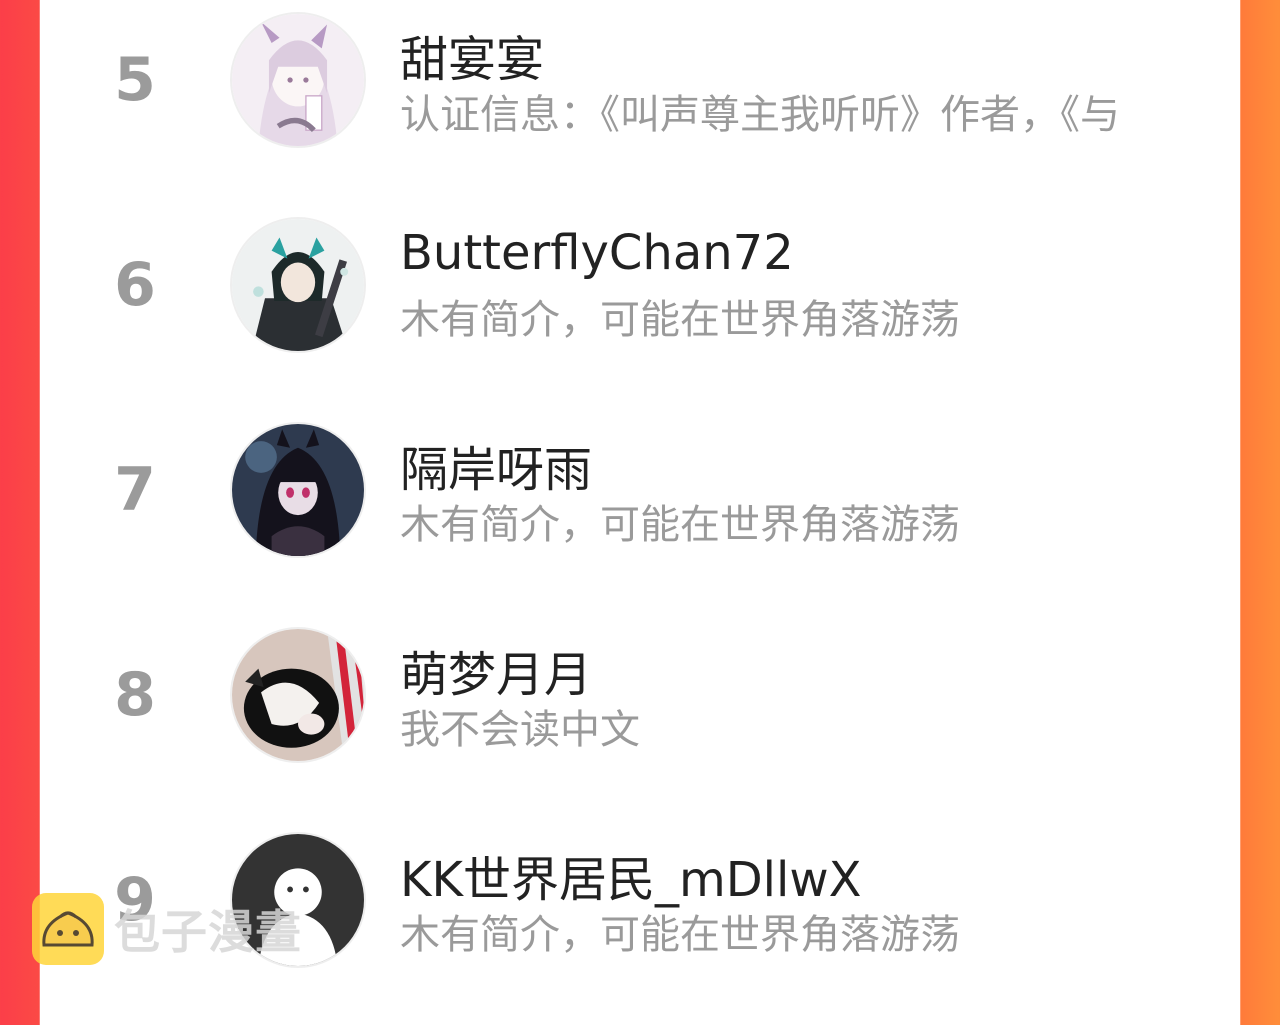  I want to click on user-name: 甜宴宴, so click(472, 55).